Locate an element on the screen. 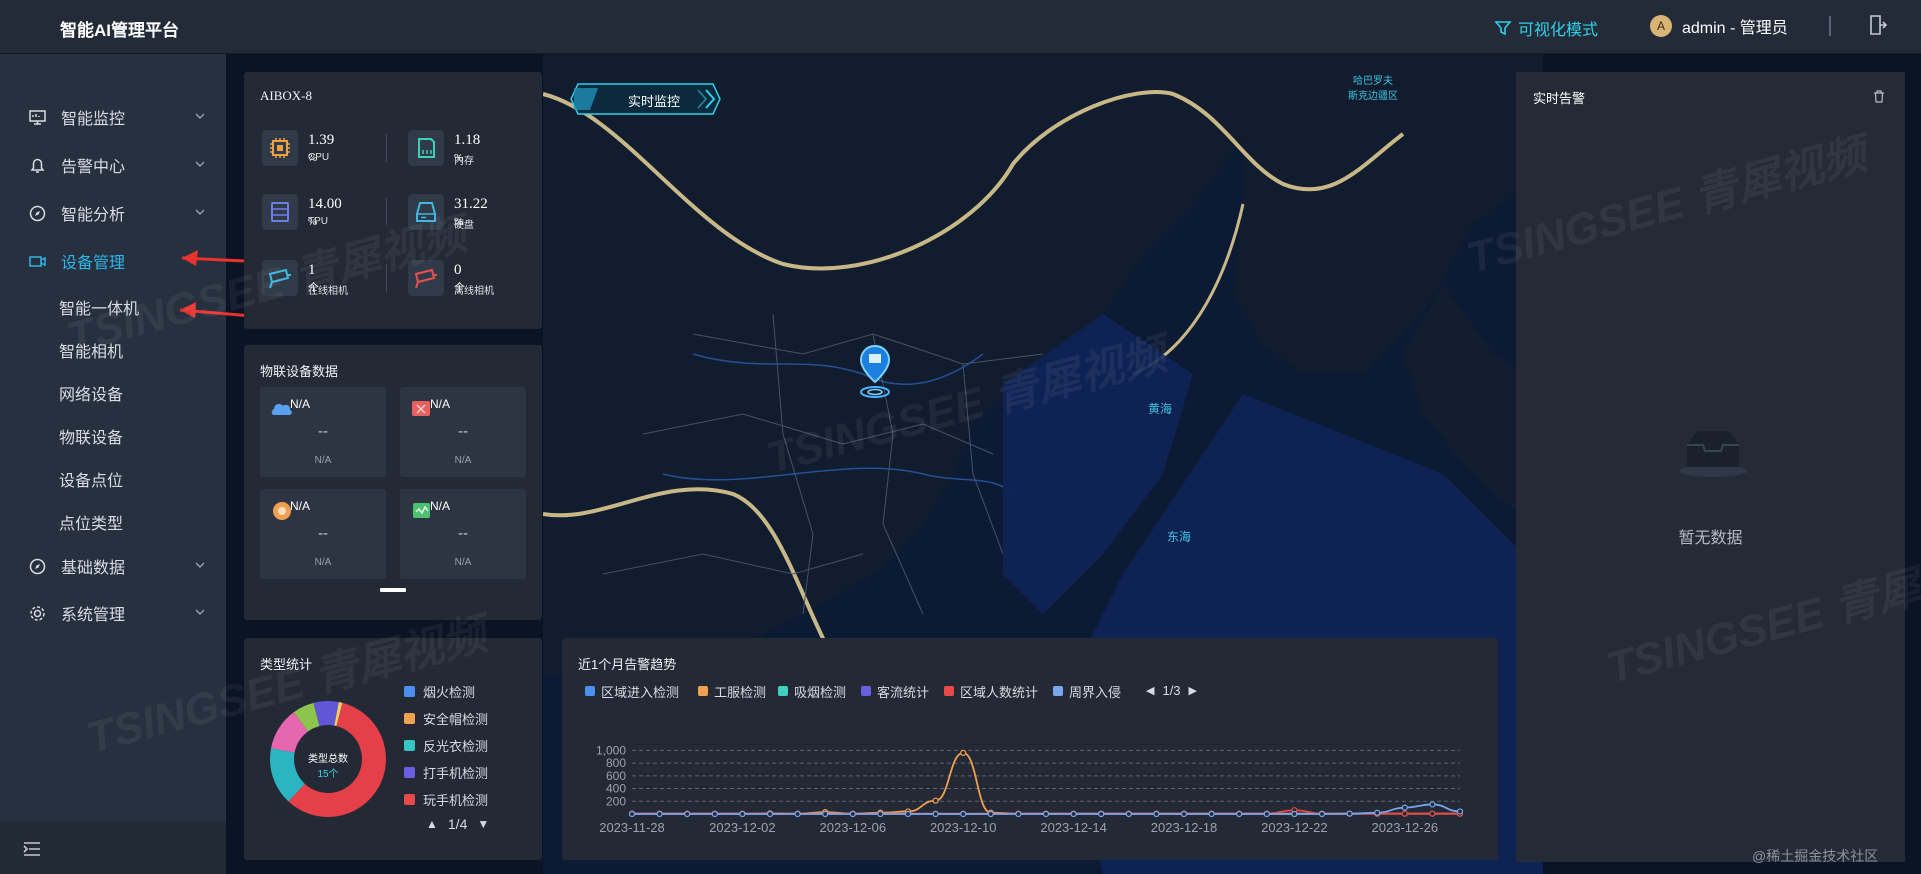  legend-item: 安全帽检测 is located at coordinates (446, 718).